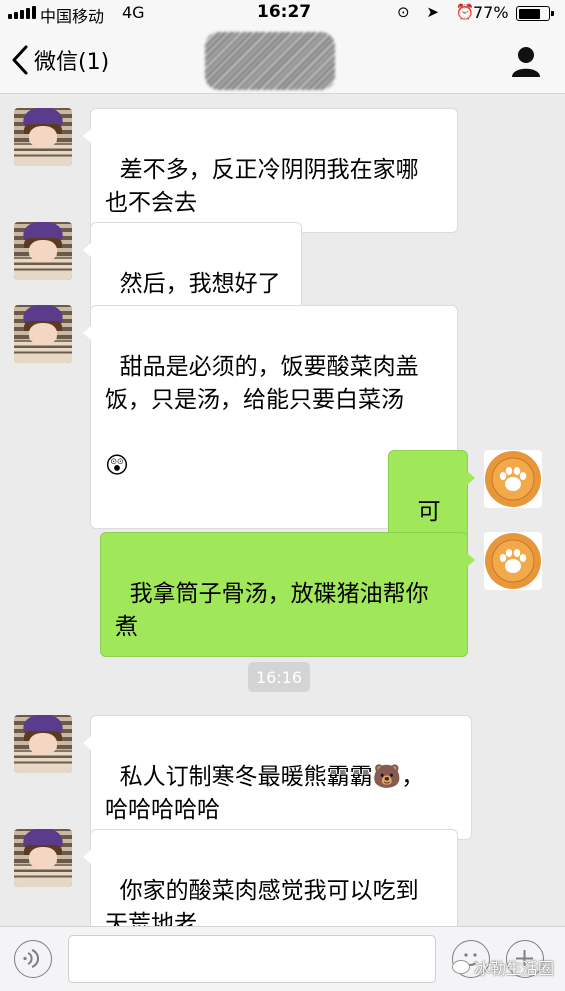  I want to click on status-icons: ⊙ ➤ ⏰, so click(439, 12).